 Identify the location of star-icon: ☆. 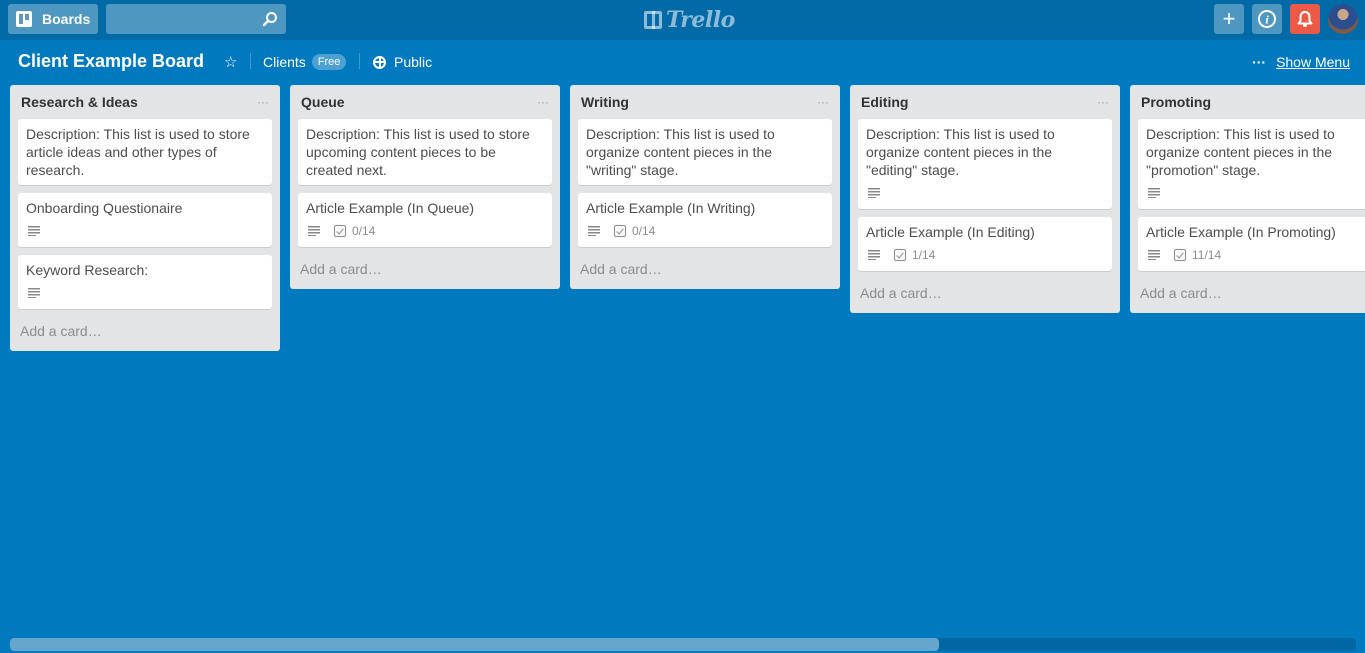
(230, 62).